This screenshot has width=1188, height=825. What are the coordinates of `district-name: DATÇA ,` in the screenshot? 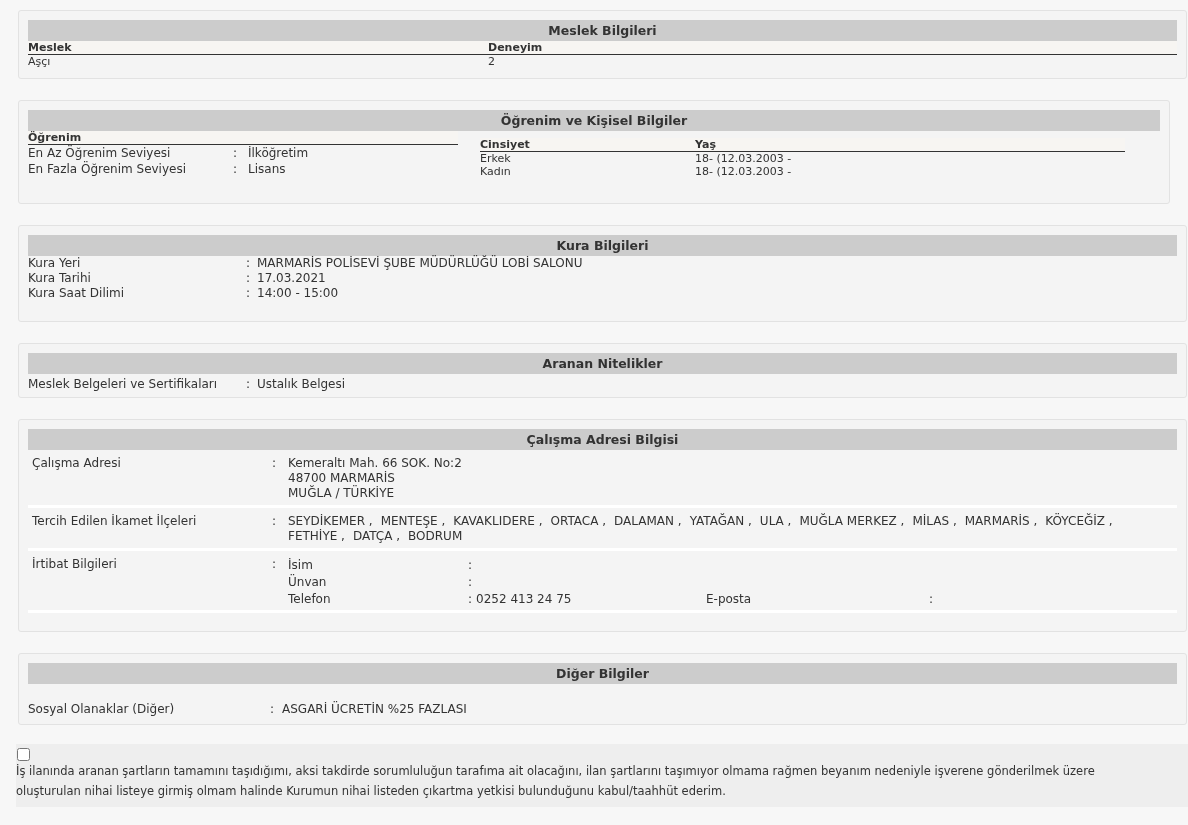 It's located at (376, 536).